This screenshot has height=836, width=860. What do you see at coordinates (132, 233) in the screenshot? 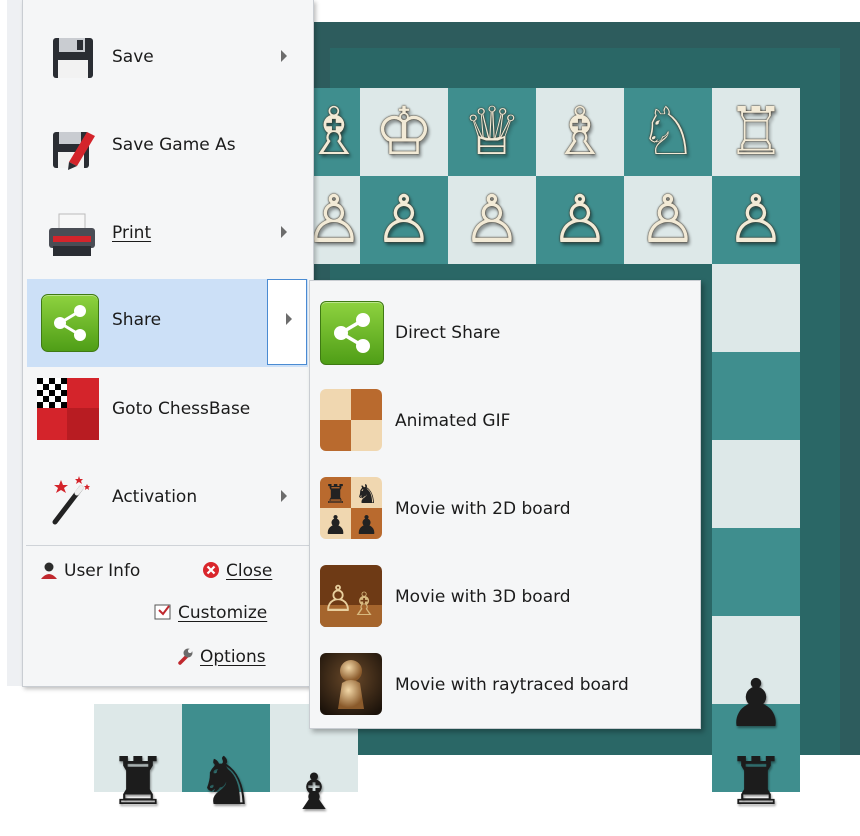
I see `menu-item-label: Print` at bounding box center [132, 233].